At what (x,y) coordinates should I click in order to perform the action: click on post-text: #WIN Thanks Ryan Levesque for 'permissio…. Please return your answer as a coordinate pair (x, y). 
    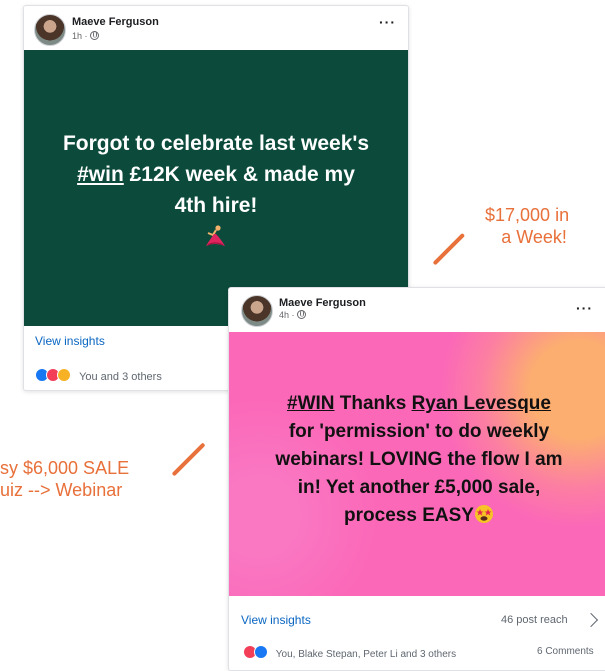
    Looking at the image, I should click on (419, 460).